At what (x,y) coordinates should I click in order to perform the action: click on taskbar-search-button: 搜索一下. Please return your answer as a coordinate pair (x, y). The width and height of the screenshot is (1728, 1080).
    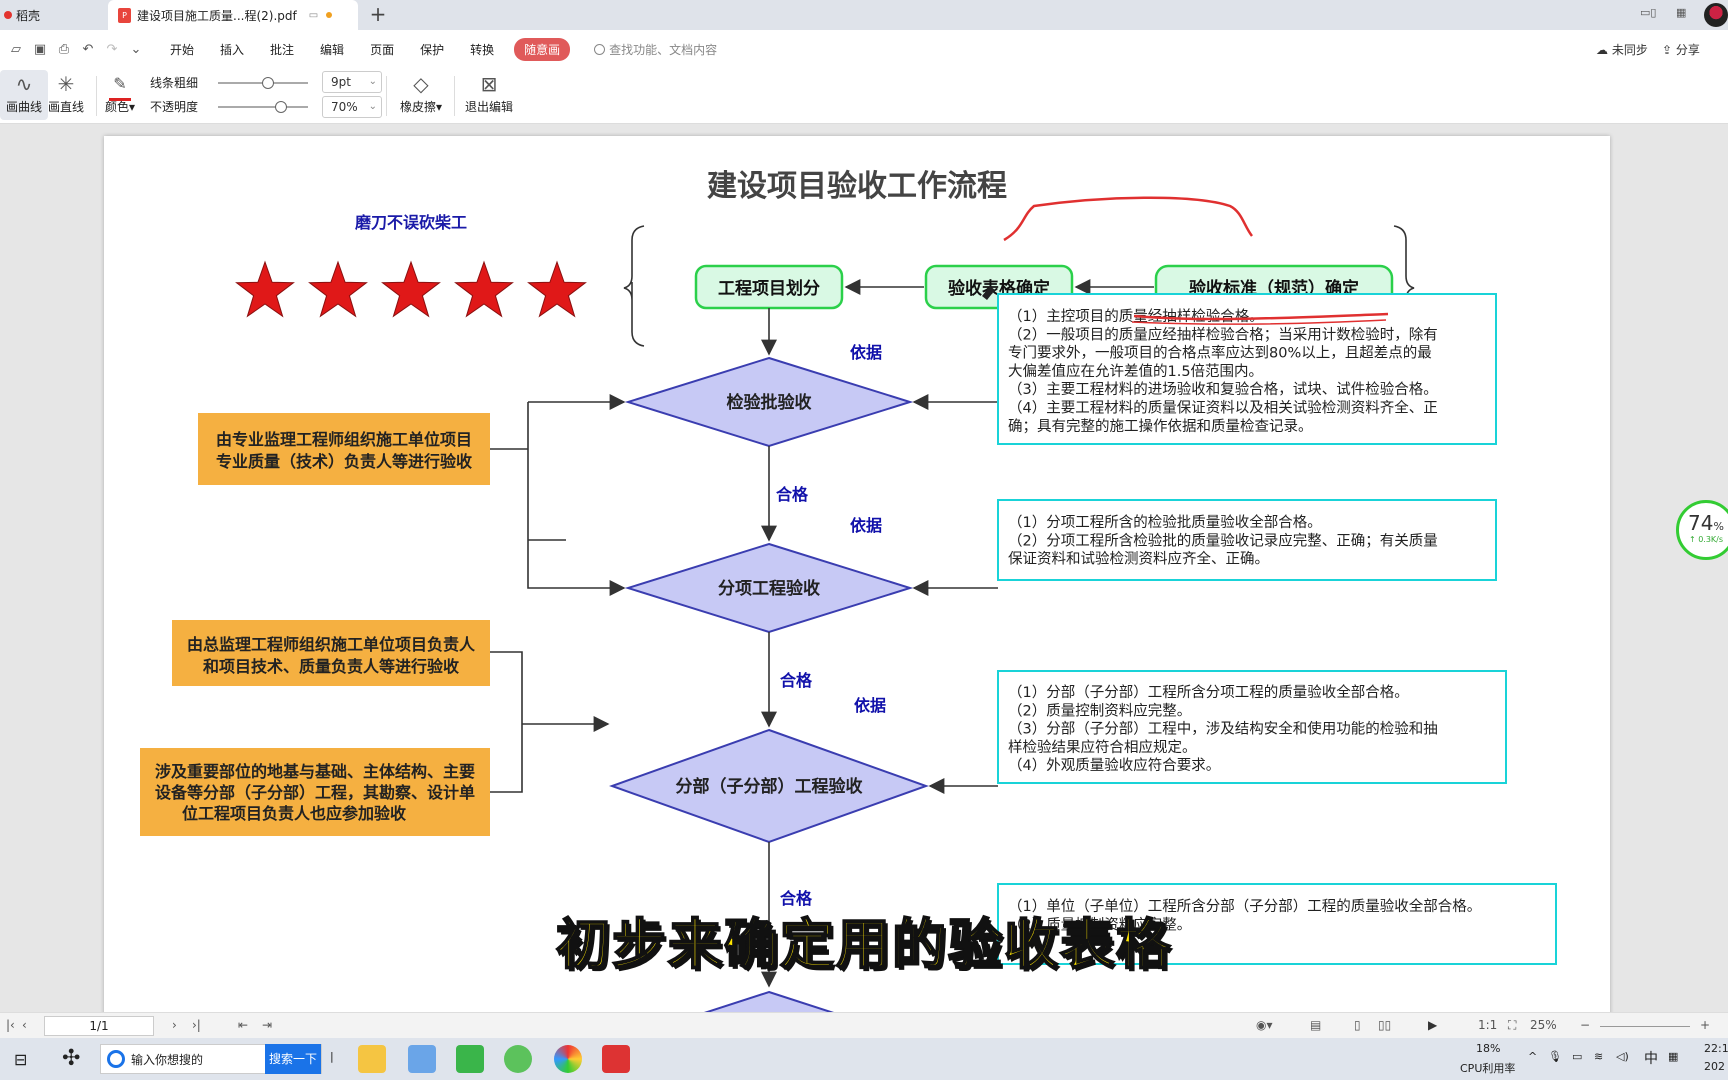
    Looking at the image, I should click on (293, 1059).